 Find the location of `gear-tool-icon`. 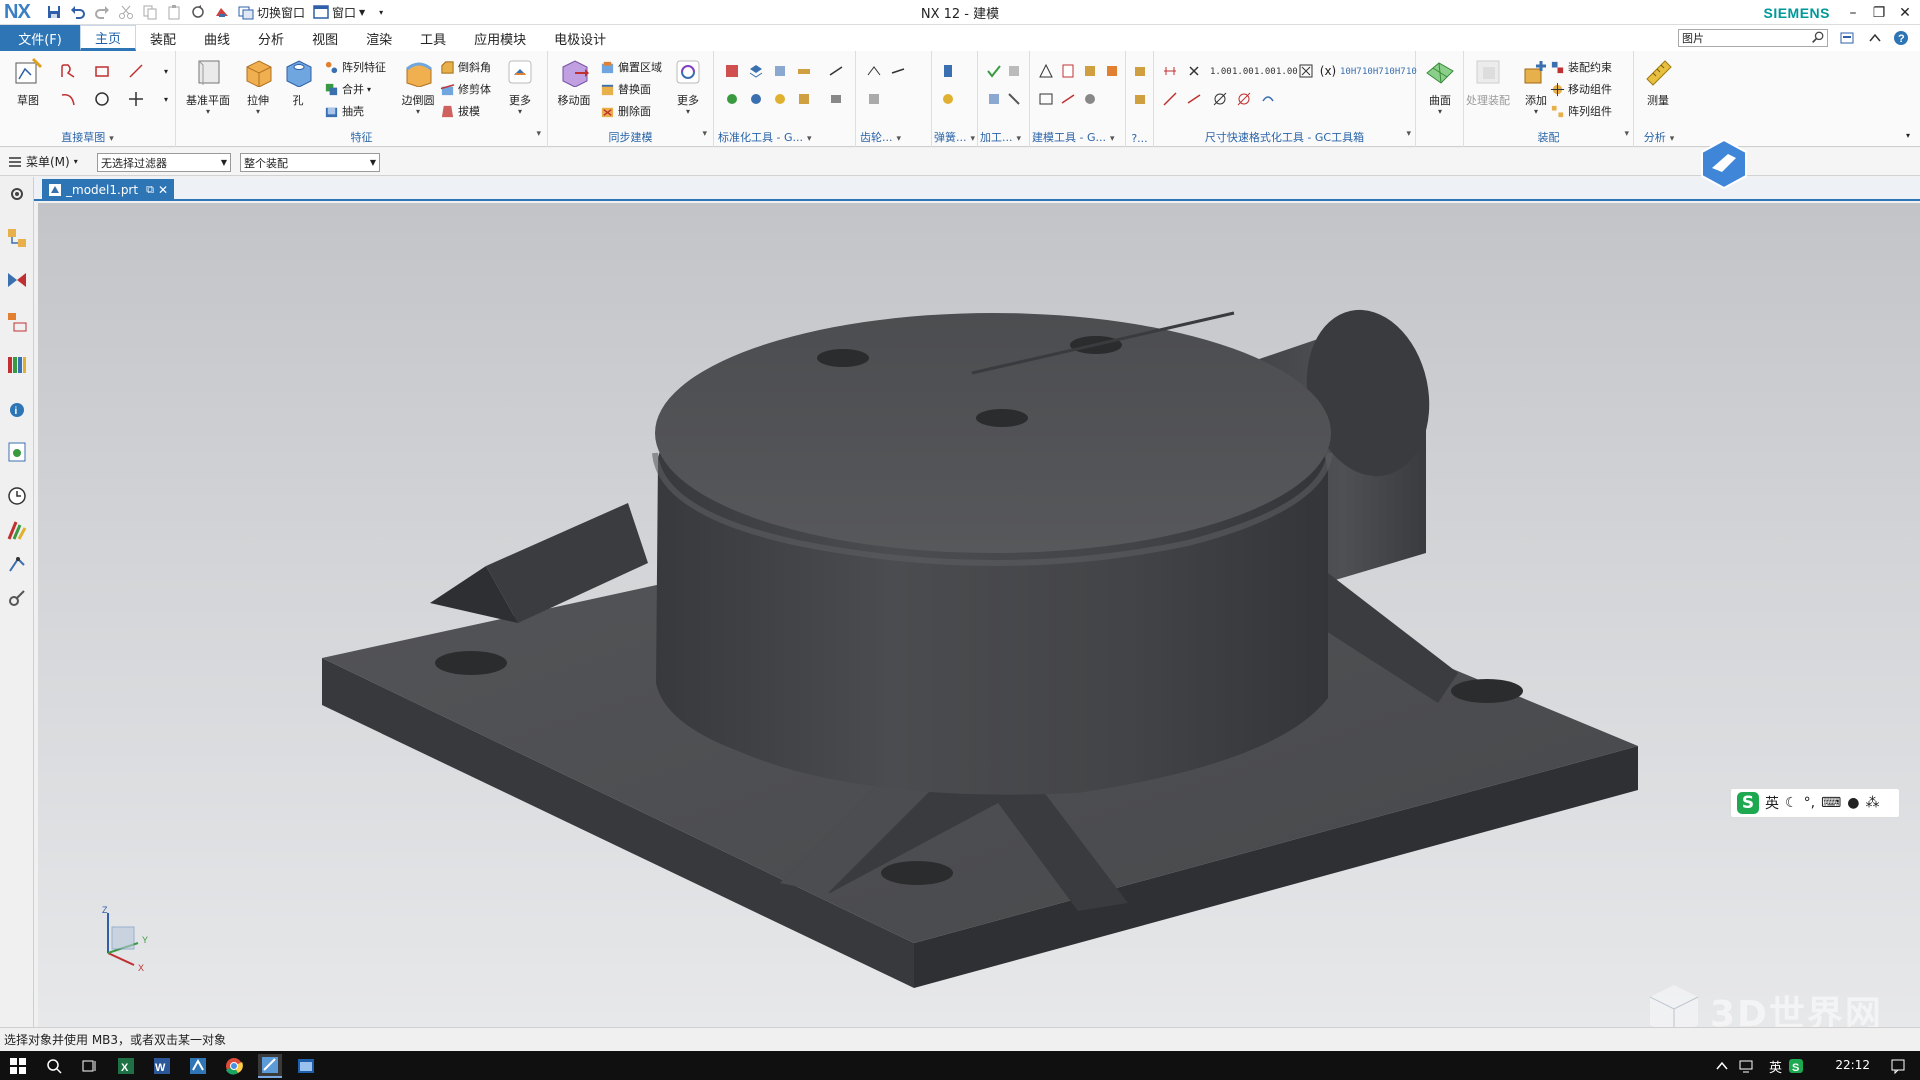

gear-tool-icon is located at coordinates (874, 71).